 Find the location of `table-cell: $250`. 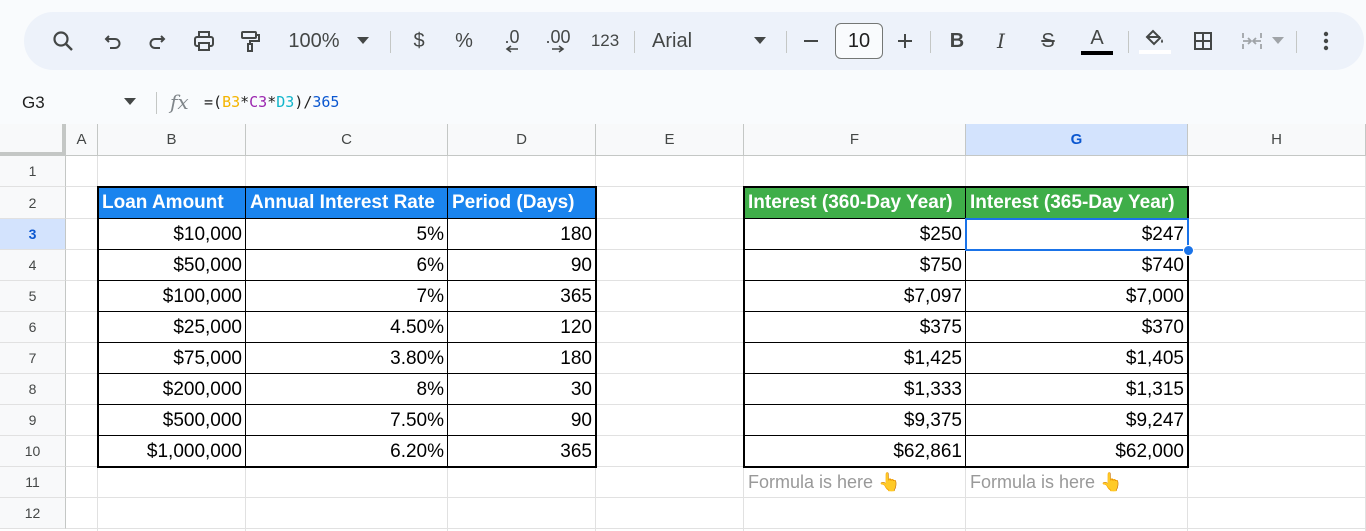

table-cell: $250 is located at coordinates (855, 234).